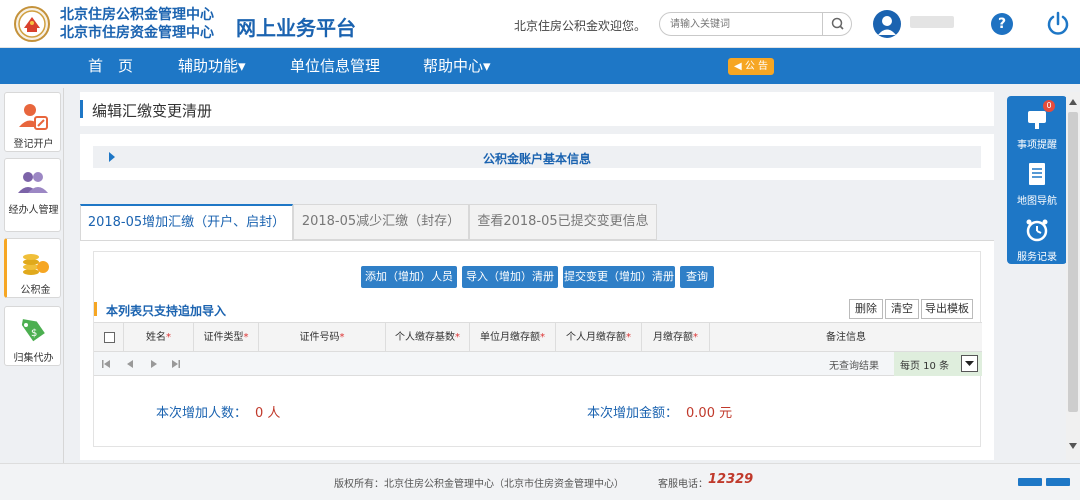  Describe the element at coordinates (745, 24) in the screenshot. I see `search-input` at that location.